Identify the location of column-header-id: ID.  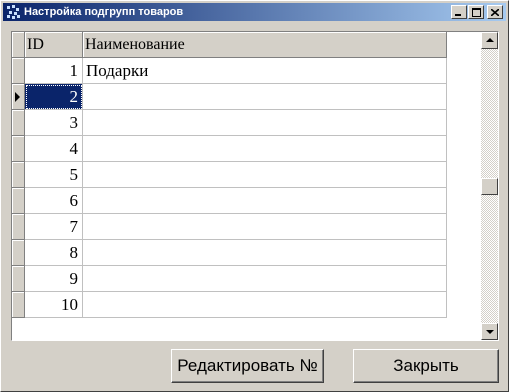
(54, 45).